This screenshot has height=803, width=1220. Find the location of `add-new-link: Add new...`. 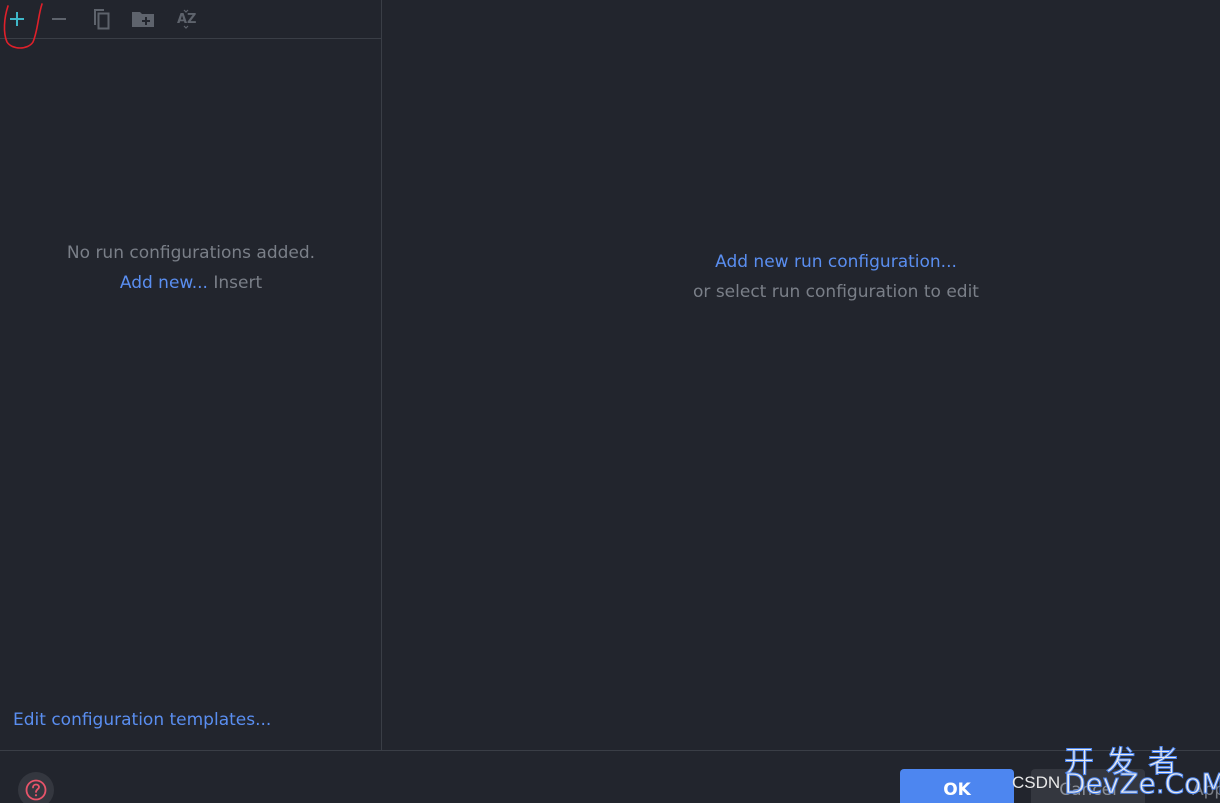

add-new-link: Add new... is located at coordinates (164, 283).